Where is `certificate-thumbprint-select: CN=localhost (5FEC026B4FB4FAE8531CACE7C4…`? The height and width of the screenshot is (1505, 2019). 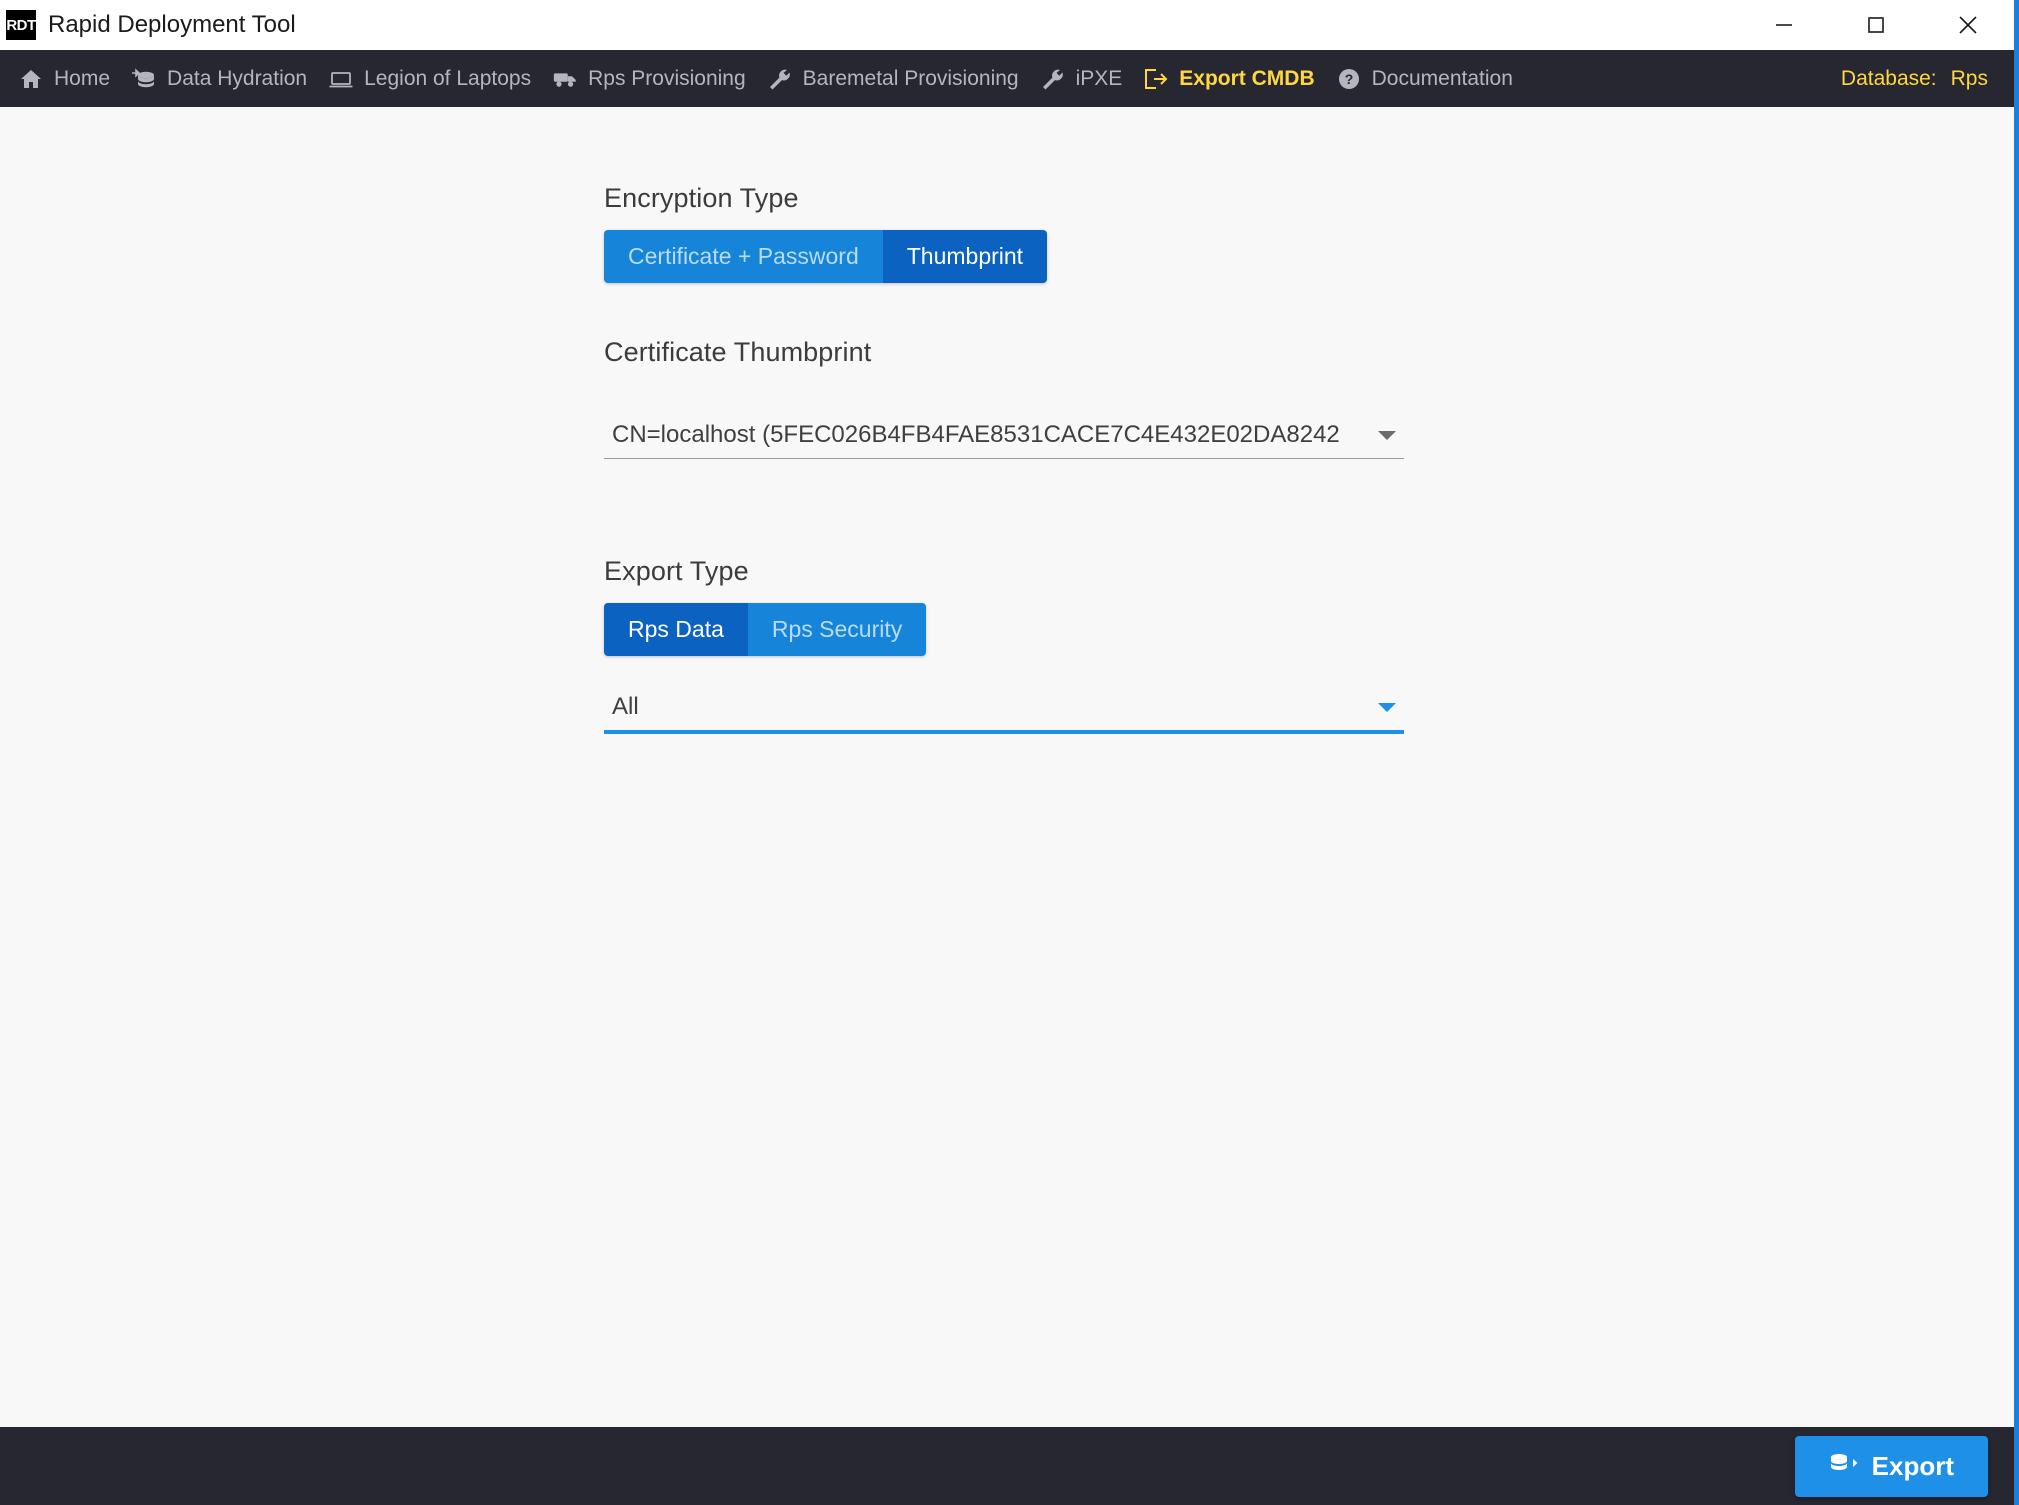 certificate-thumbprint-select: CN=localhost (5FEC026B4FB4FAE8531CACE7C4… is located at coordinates (1004, 435).